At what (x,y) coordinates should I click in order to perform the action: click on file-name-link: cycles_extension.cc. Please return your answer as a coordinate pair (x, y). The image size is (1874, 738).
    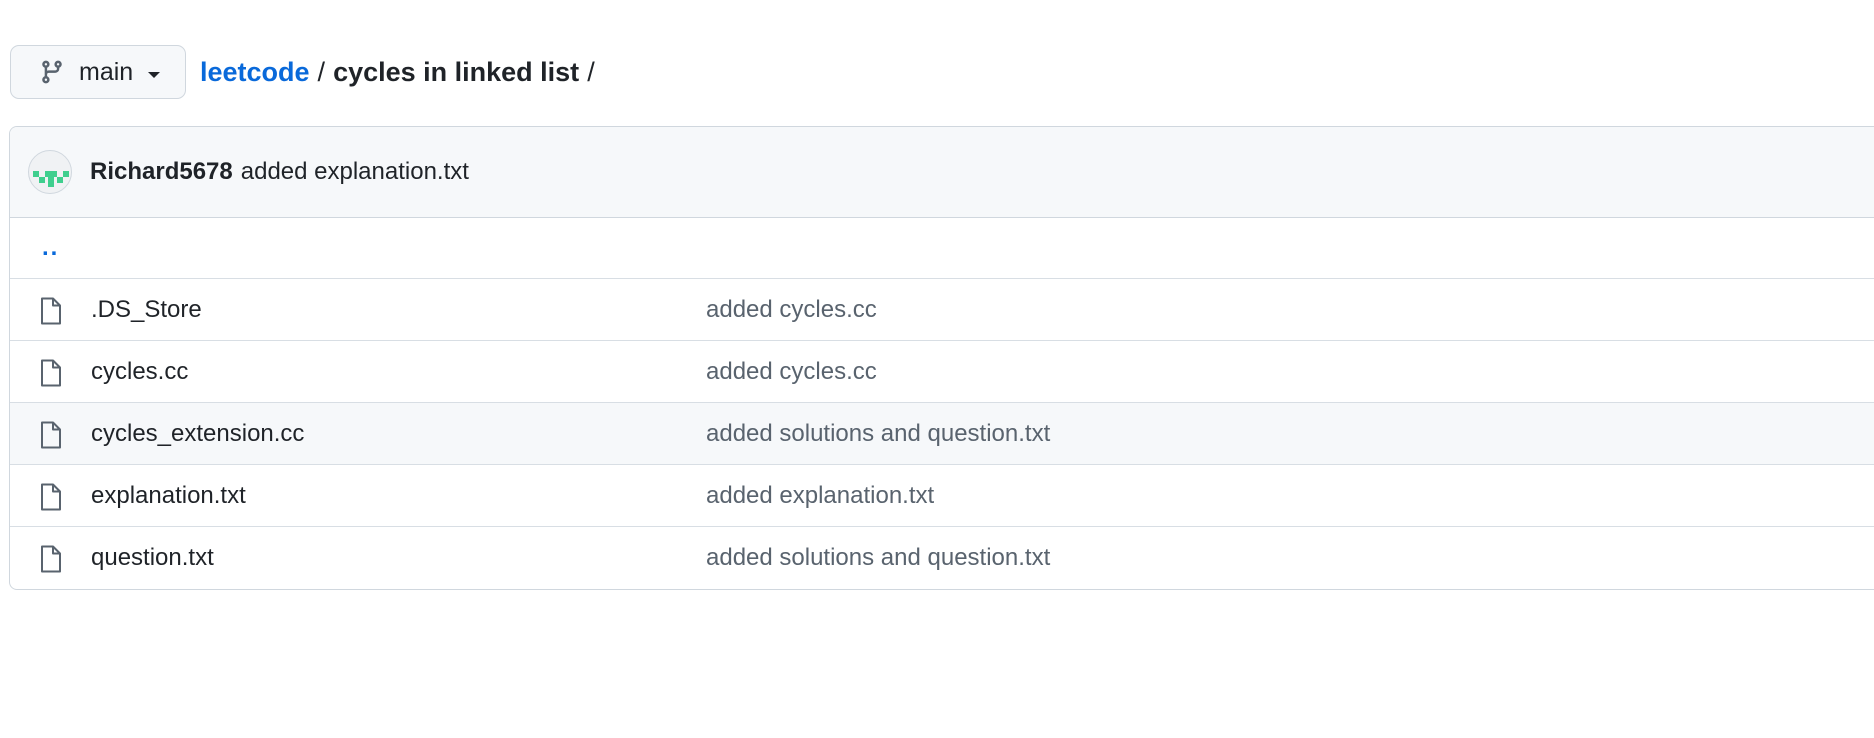
    Looking at the image, I should click on (197, 434).